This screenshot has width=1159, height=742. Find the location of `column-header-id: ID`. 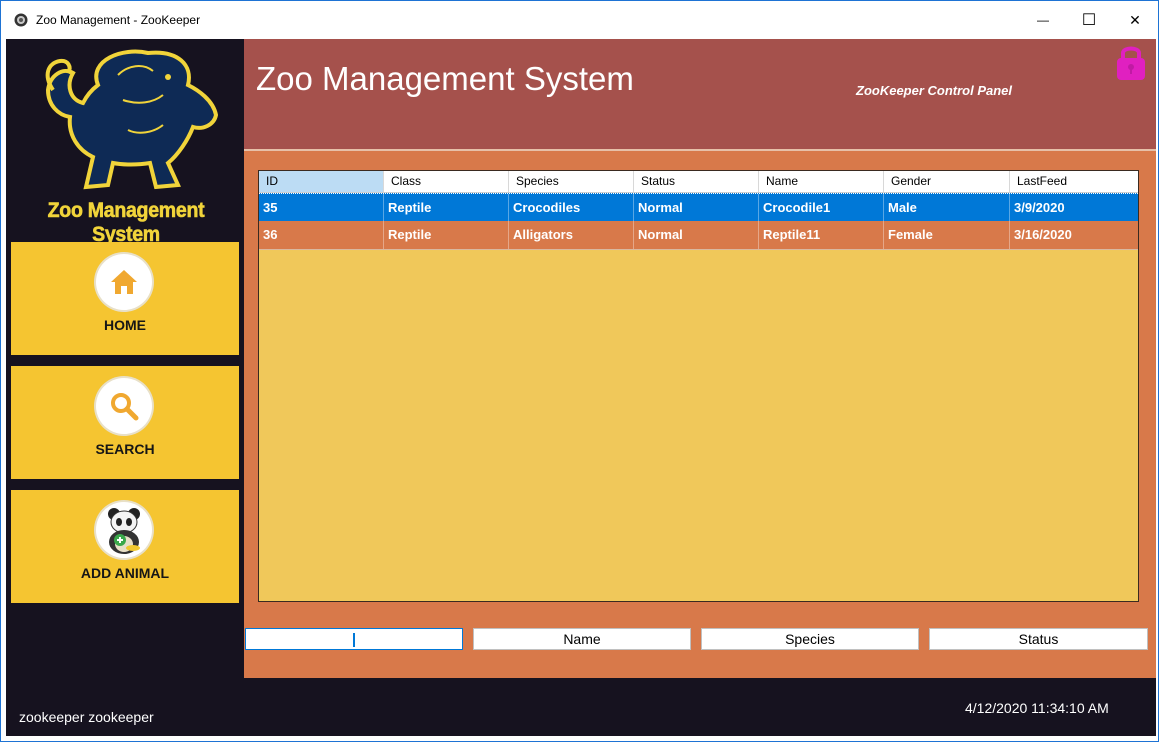

column-header-id: ID is located at coordinates (321, 181).